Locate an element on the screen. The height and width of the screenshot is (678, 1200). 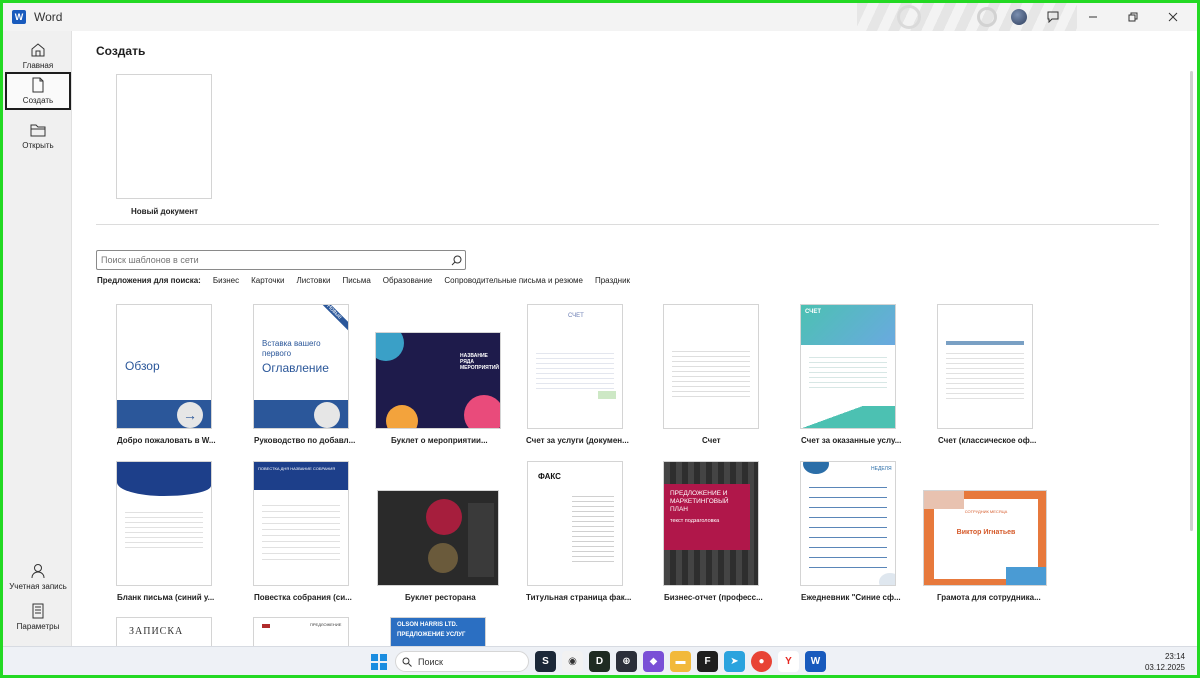
suggestion-flyers: Листовки is located at coordinates (313, 280).